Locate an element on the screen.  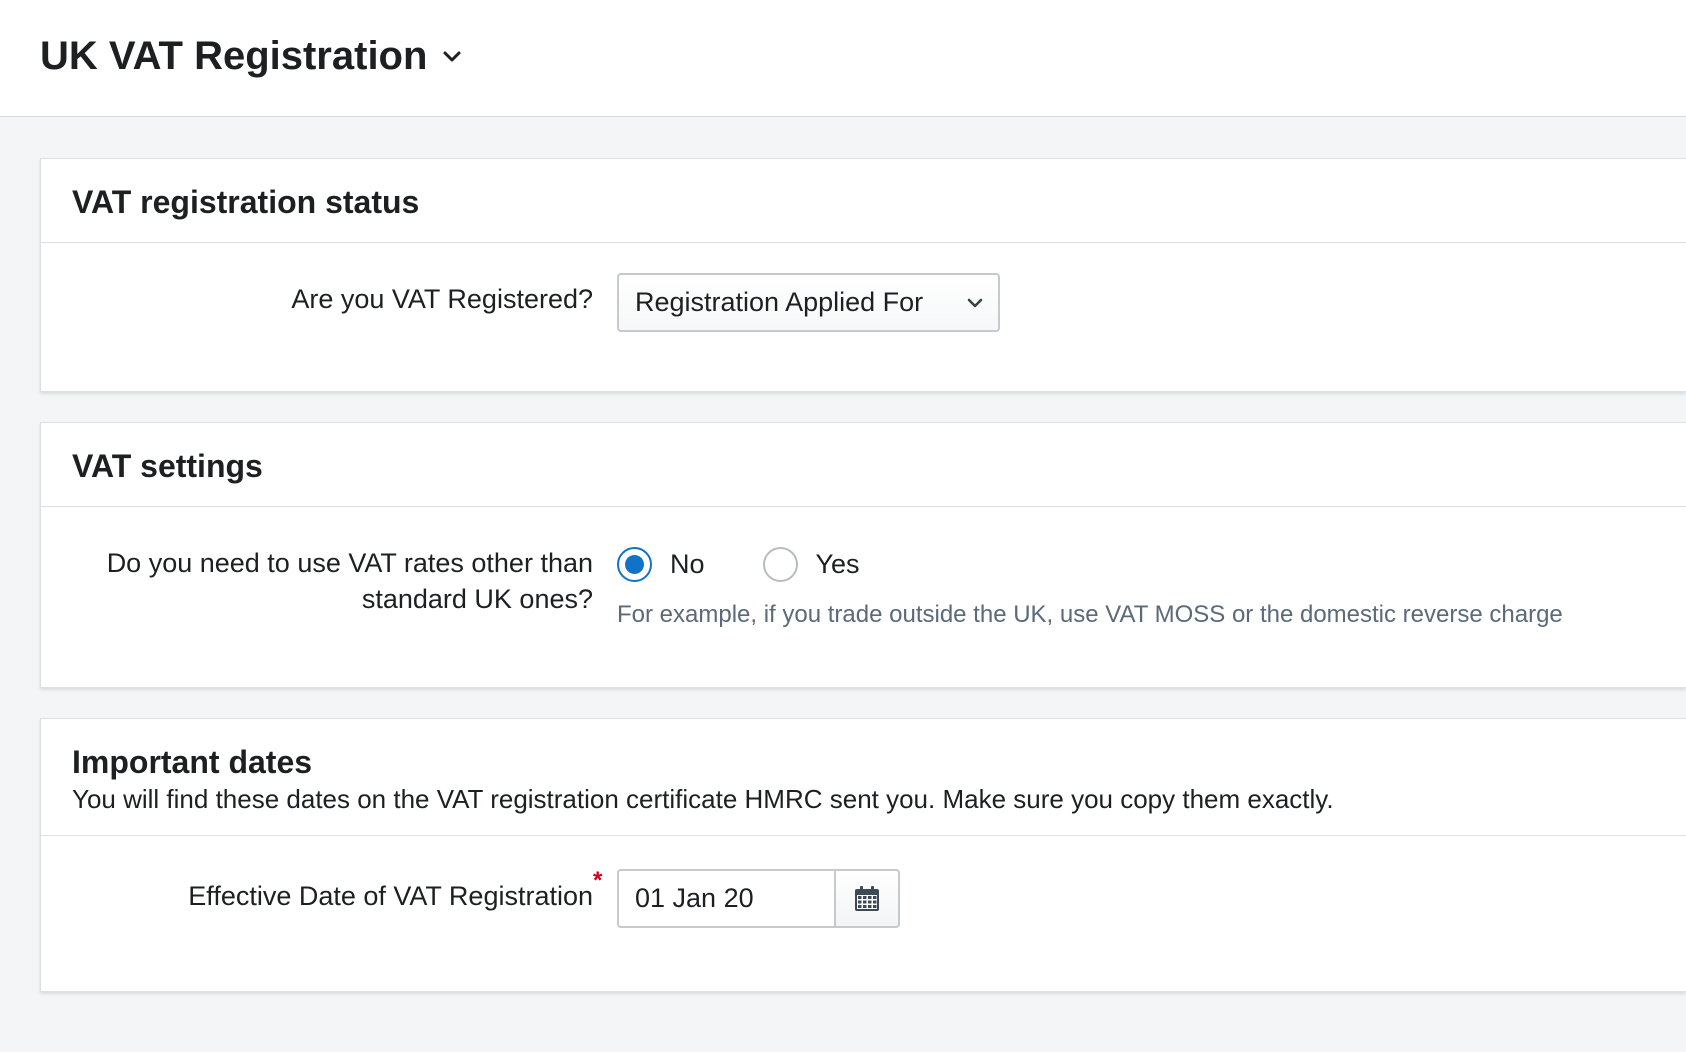
radio-no-checked is located at coordinates (634, 564).